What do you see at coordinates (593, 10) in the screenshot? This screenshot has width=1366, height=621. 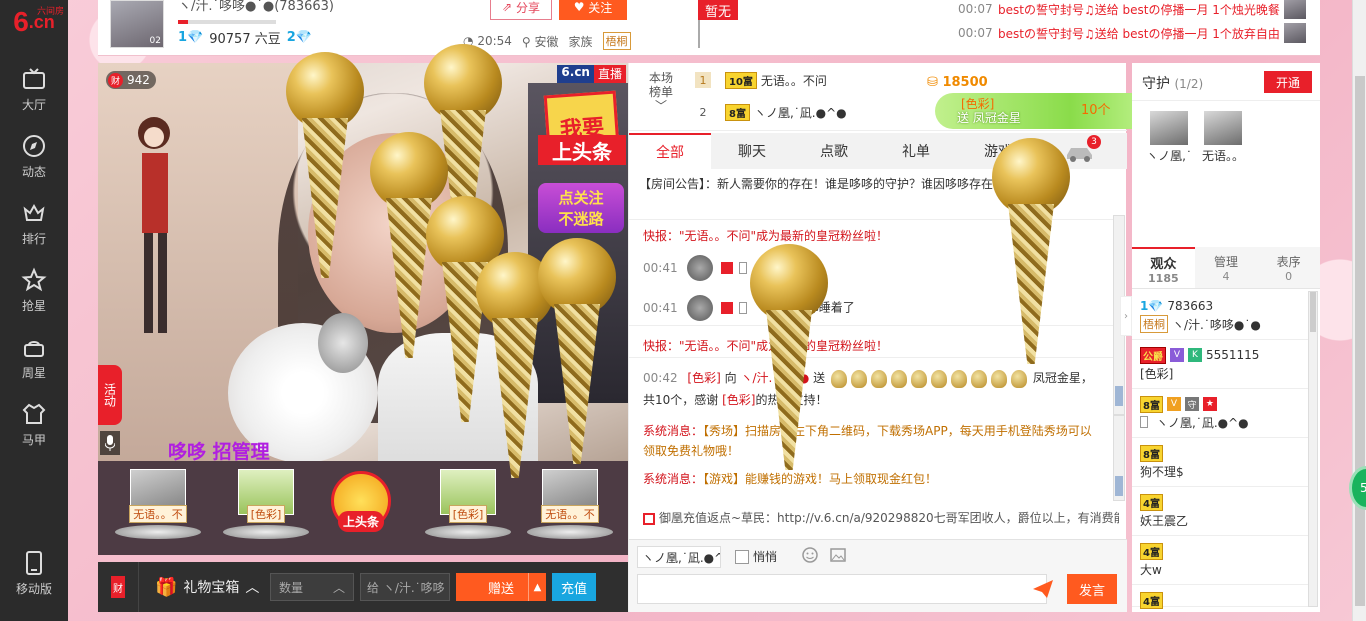 I see `follow-button: ♥ 关注` at bounding box center [593, 10].